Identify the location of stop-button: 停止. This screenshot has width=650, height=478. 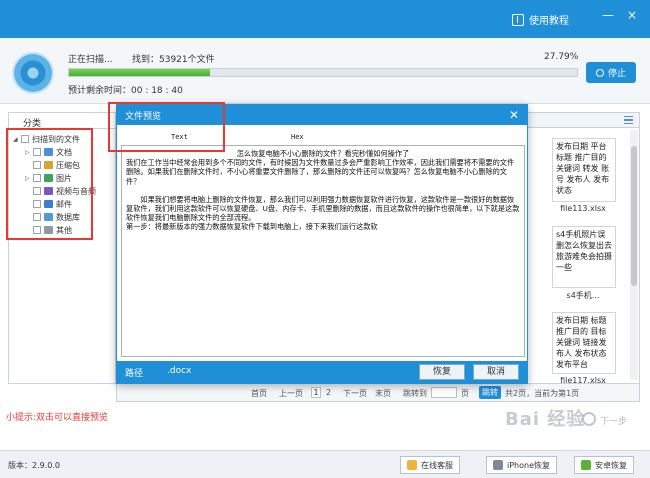
(611, 72).